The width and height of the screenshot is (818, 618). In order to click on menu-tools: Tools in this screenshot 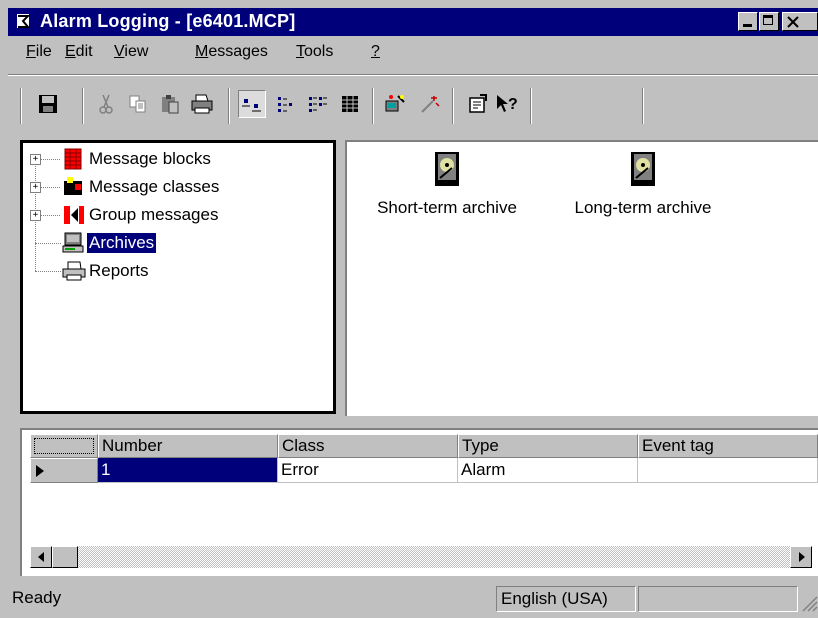, I will do `click(314, 52)`.